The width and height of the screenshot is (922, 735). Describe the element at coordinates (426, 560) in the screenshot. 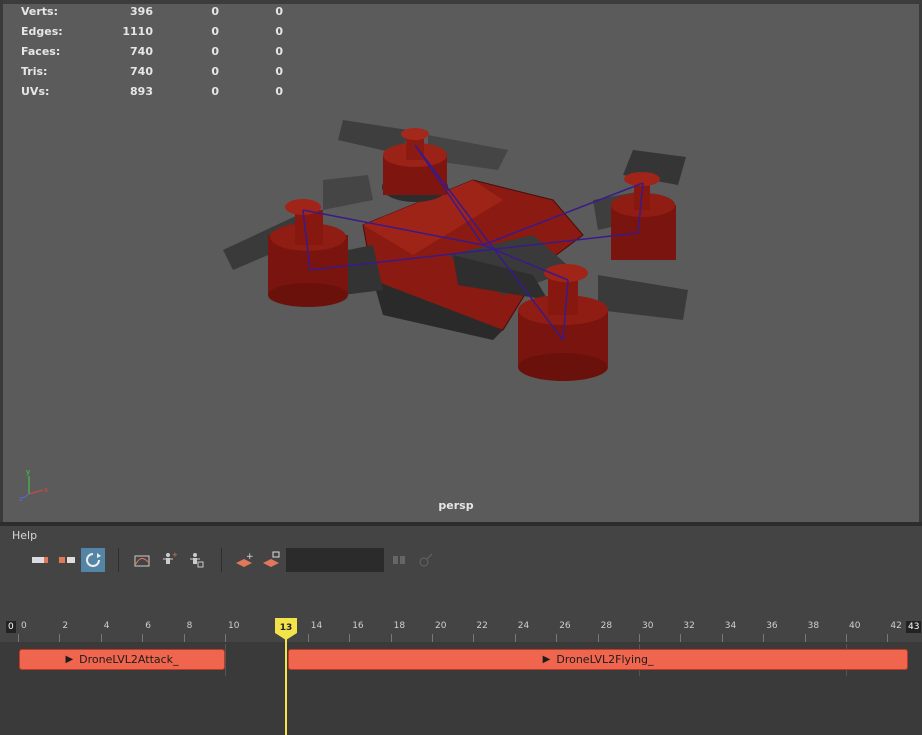

I see `solo-button` at that location.